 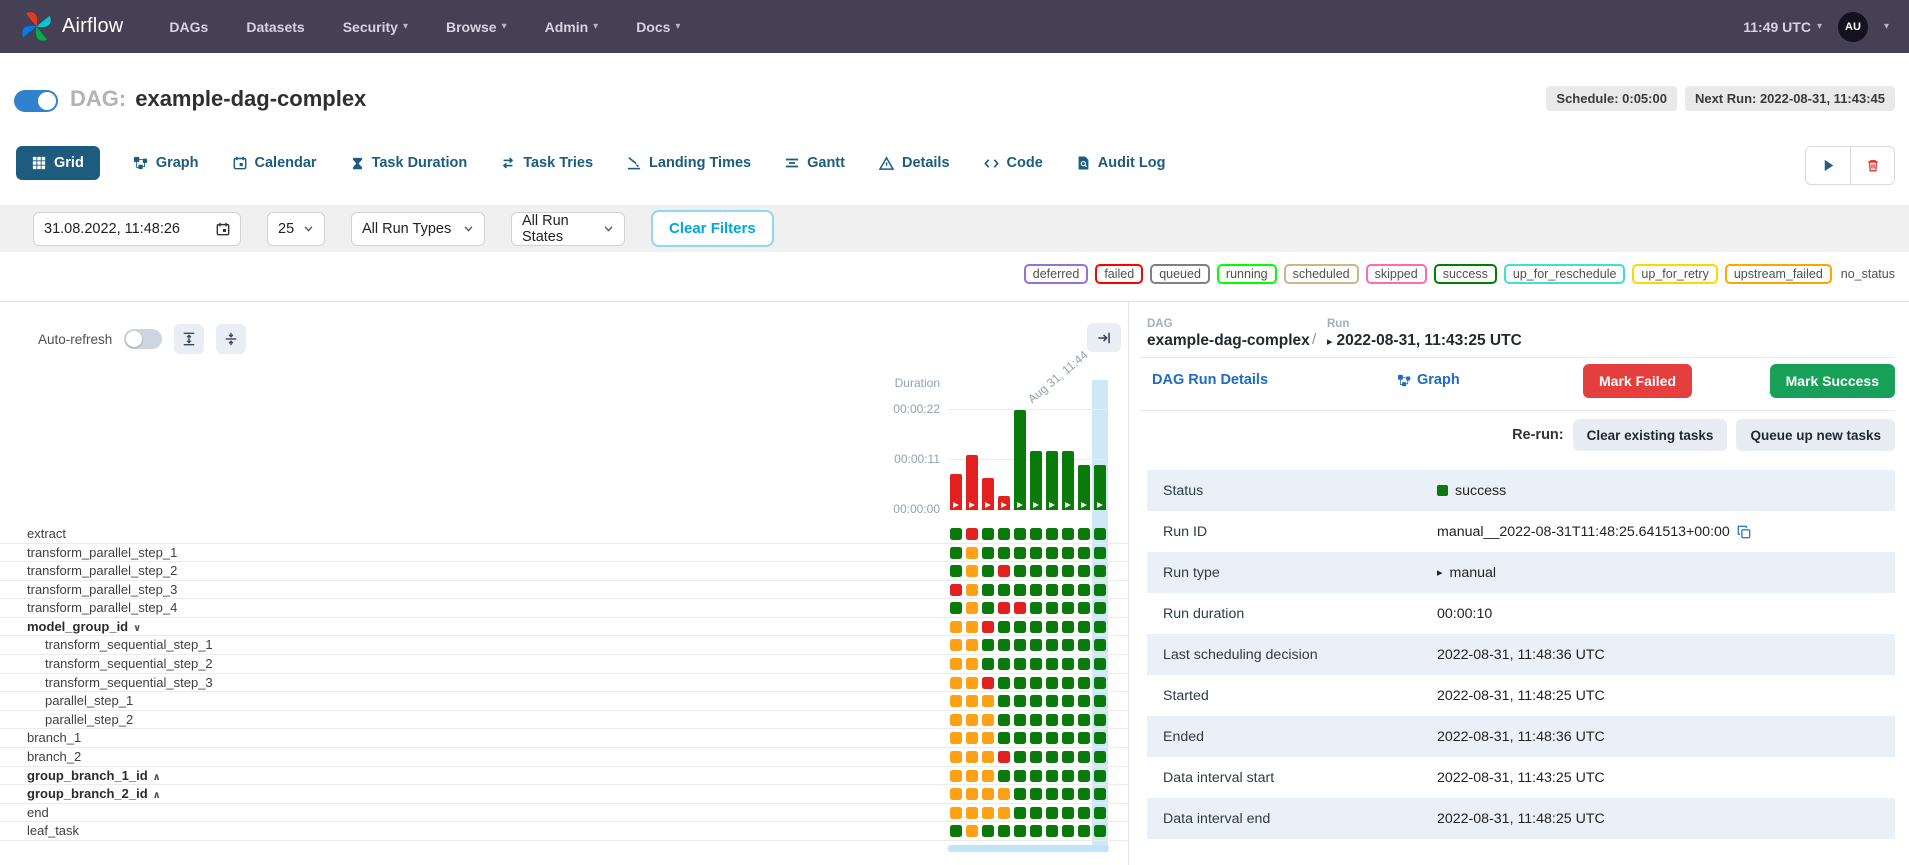 I want to click on task-name: end, so click(x=38, y=813).